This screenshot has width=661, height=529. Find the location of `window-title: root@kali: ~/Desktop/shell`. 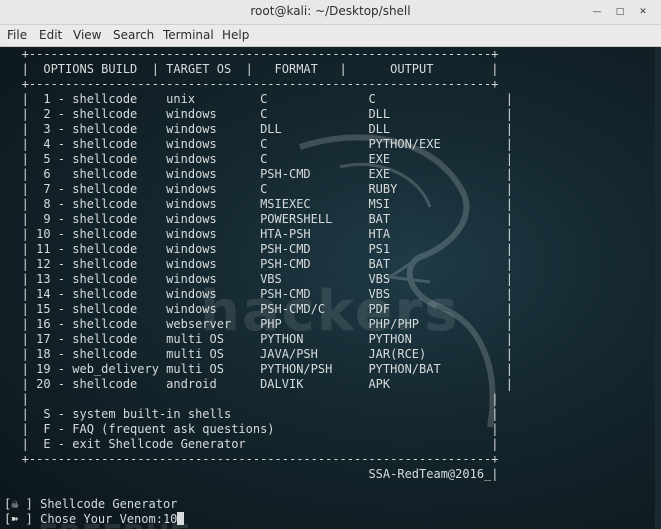

window-title: root@kali: ~/Desktop/shell is located at coordinates (330, 11).